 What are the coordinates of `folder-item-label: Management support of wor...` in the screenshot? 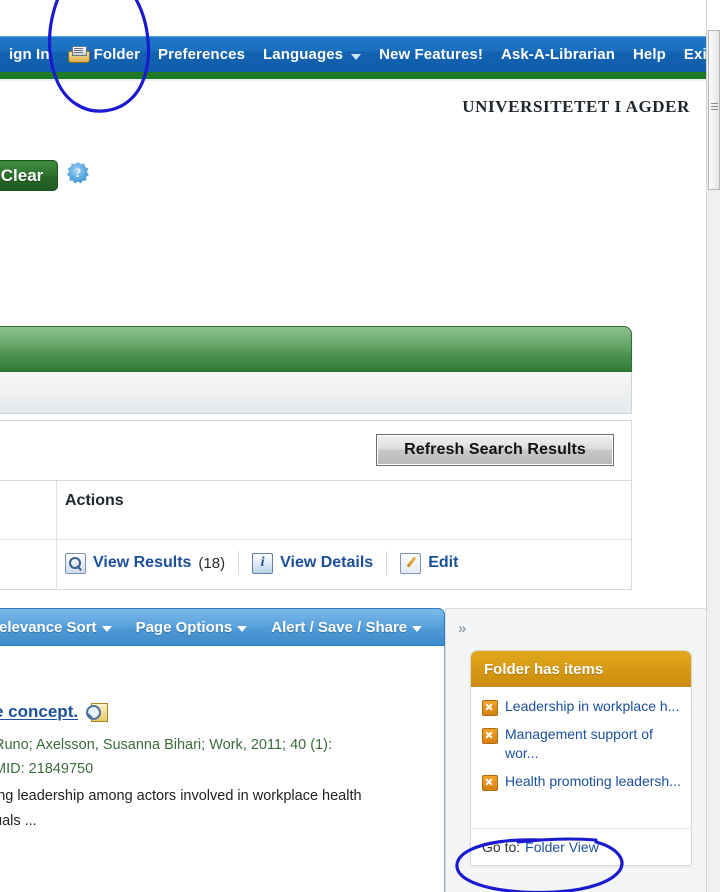 It's located at (579, 743).